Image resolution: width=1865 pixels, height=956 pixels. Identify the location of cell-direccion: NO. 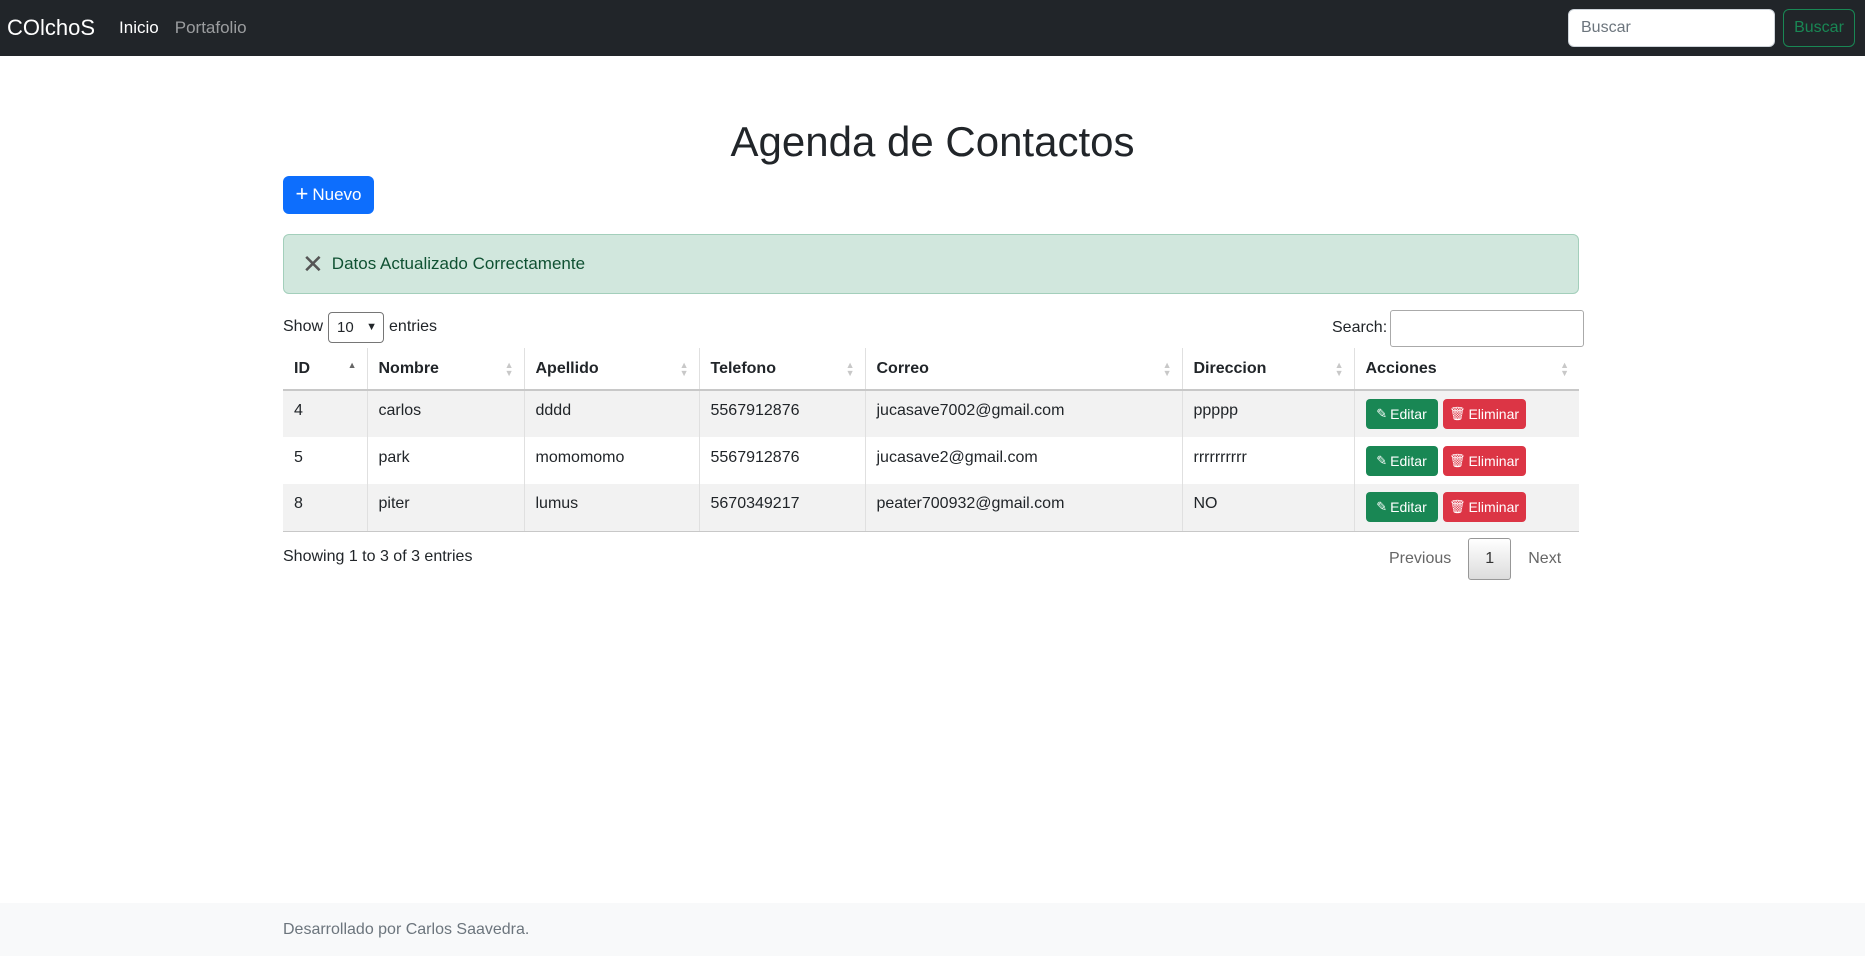
(1205, 504).